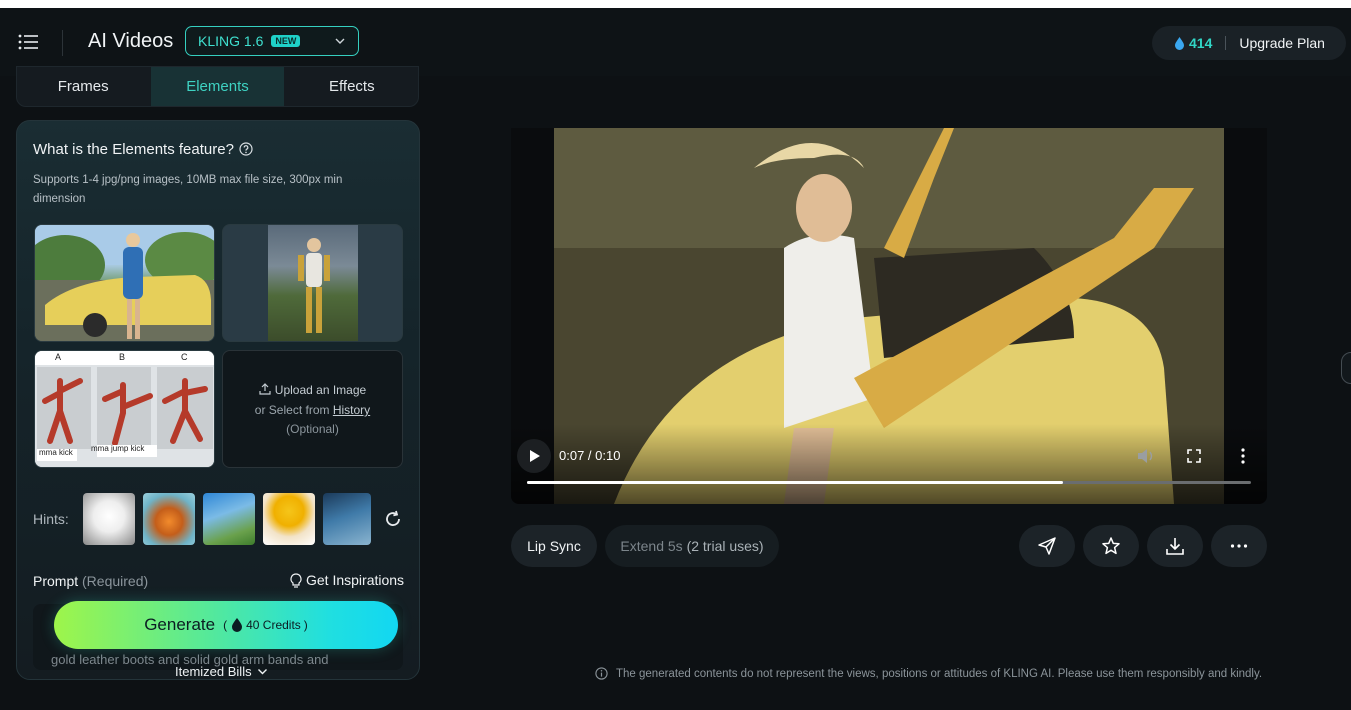  What do you see at coordinates (246, 149) in the screenshot?
I see `help-icon` at bounding box center [246, 149].